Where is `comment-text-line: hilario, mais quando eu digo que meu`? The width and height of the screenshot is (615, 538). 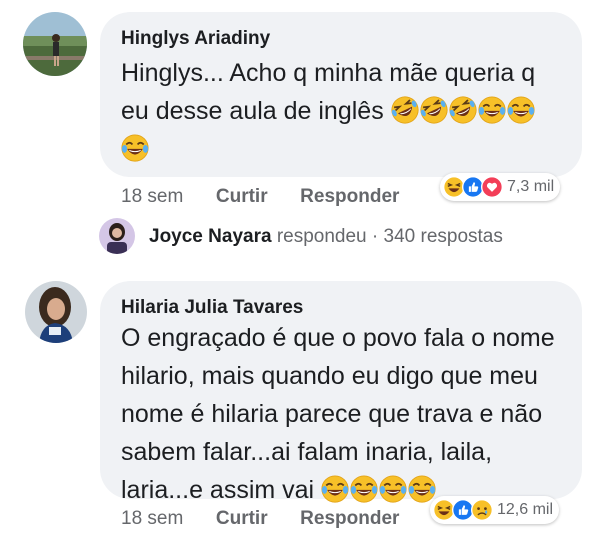
comment-text-line: hilario, mais quando eu digo que meu is located at coordinates (329, 376).